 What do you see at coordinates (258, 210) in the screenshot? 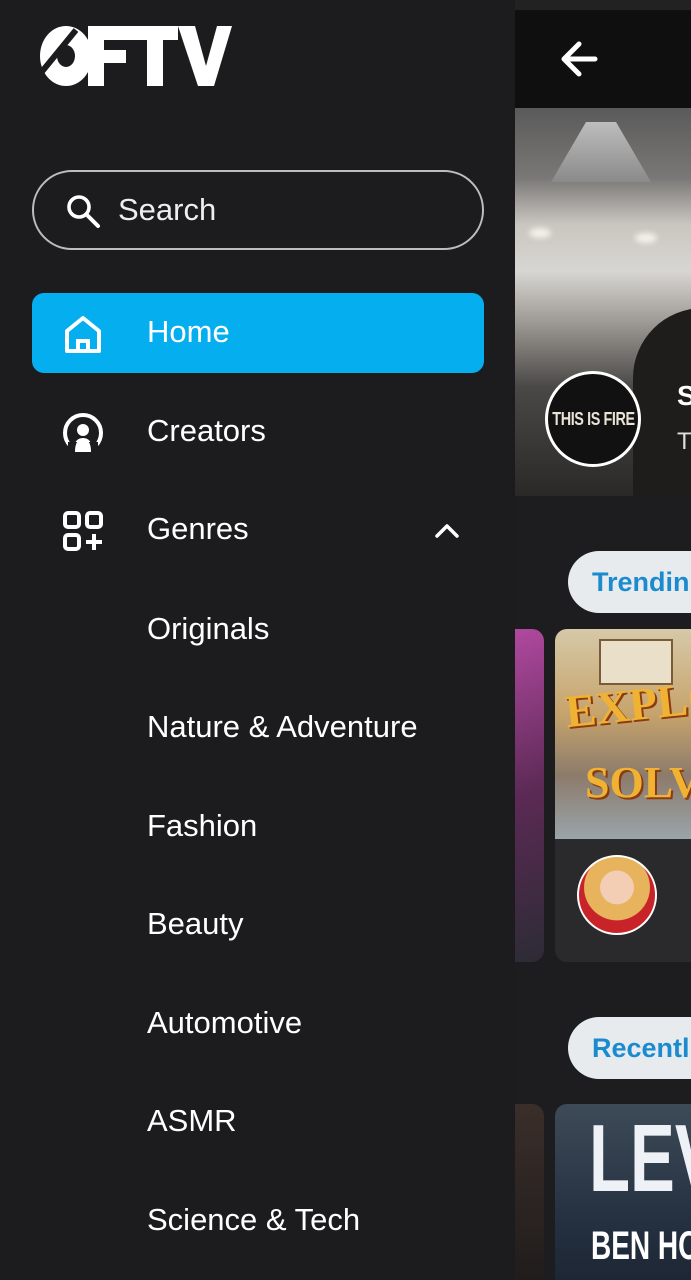
I see `search-input: Search` at bounding box center [258, 210].